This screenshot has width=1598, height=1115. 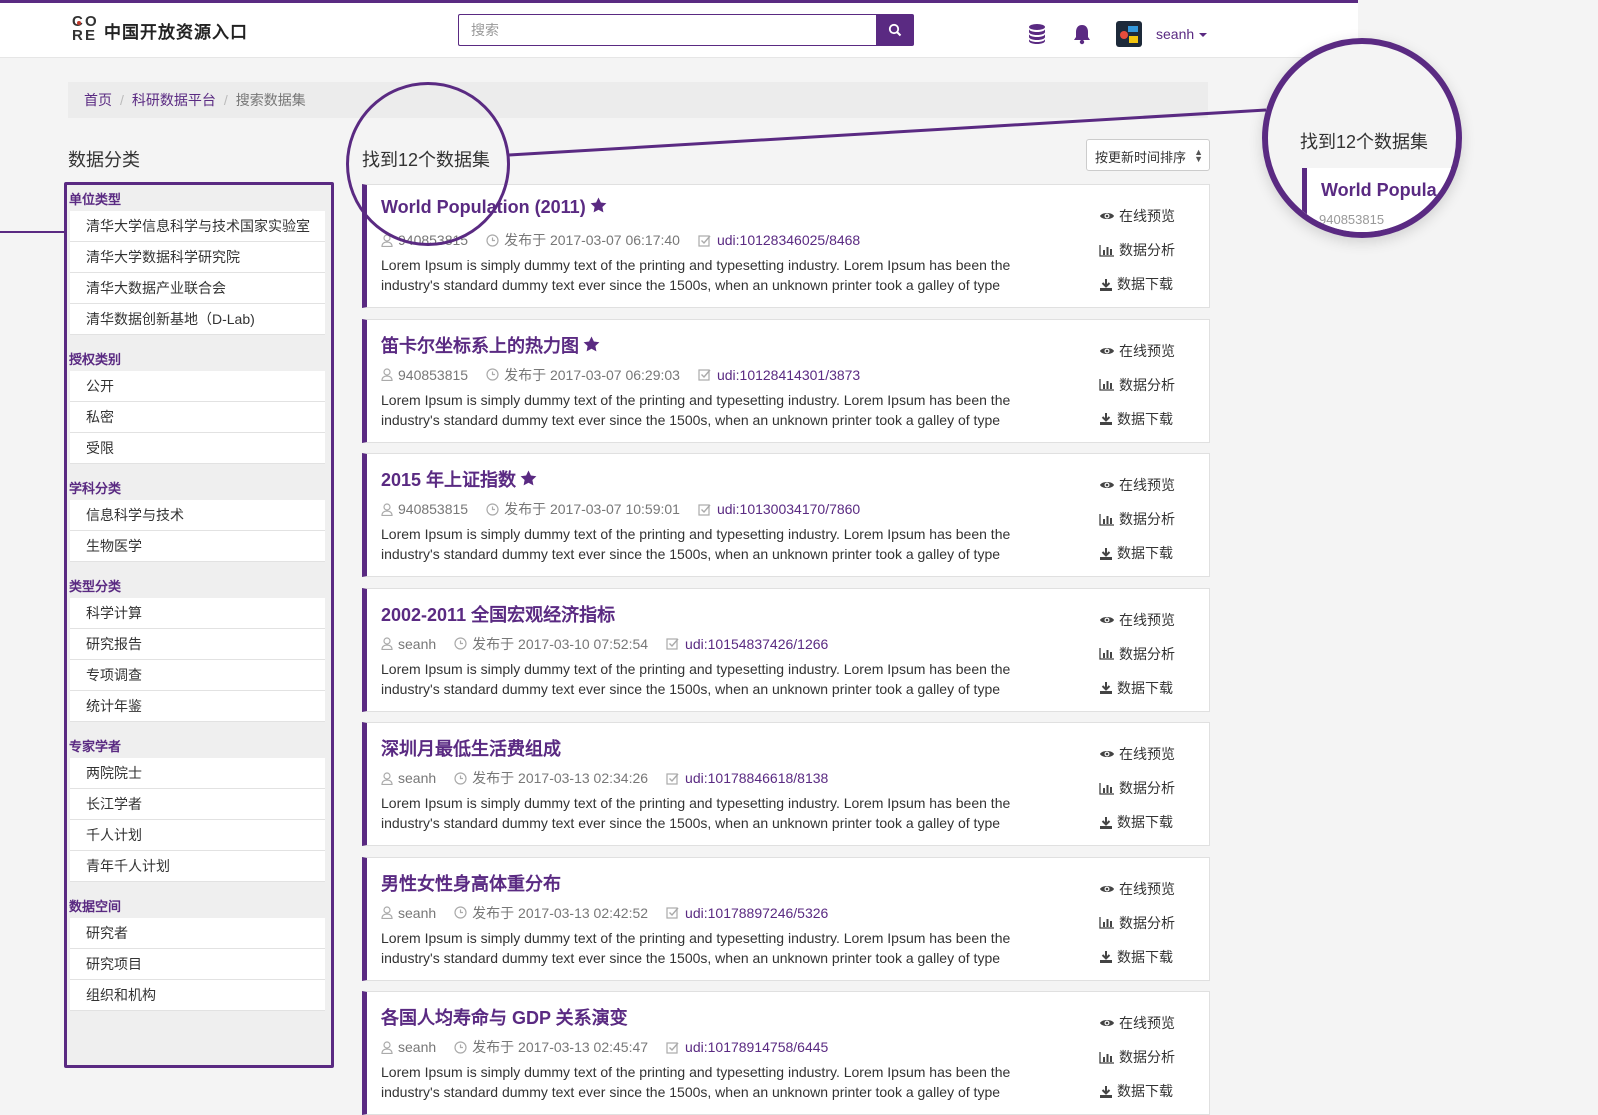 I want to click on dataset-udi-link: udi:10178897246/5326, so click(x=756, y=913).